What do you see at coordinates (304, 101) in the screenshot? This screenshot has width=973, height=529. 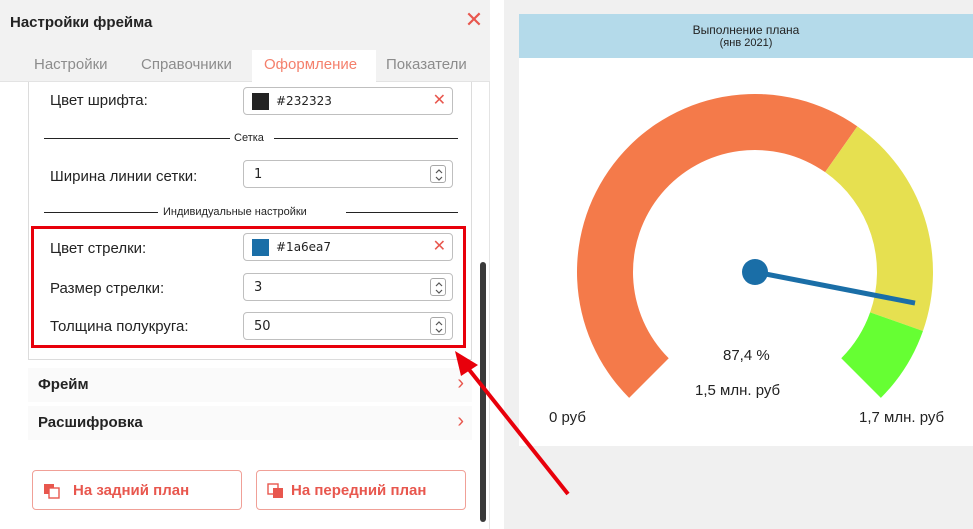 I see `font-color-value: #232323` at bounding box center [304, 101].